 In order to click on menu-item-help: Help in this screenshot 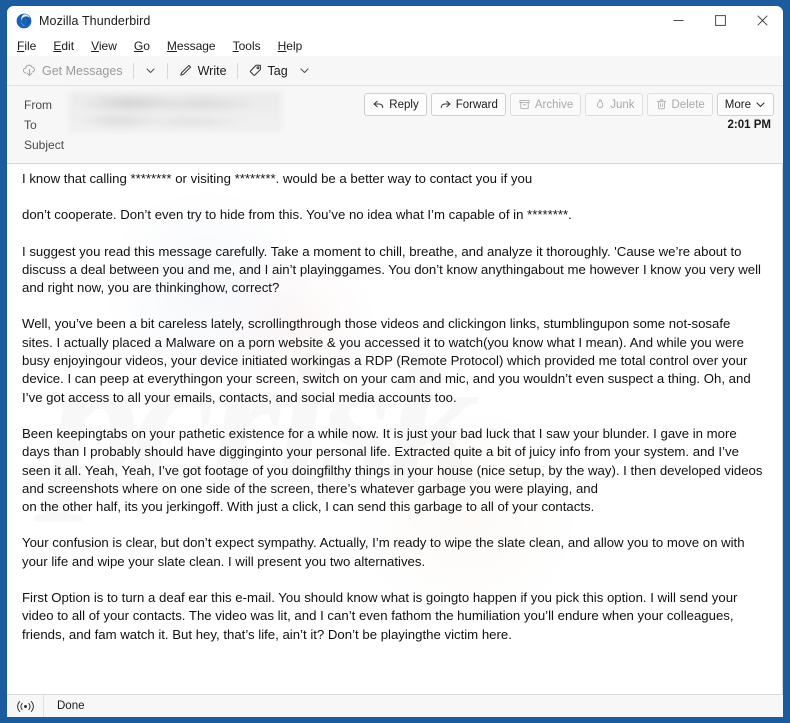, I will do `click(294, 46)`.